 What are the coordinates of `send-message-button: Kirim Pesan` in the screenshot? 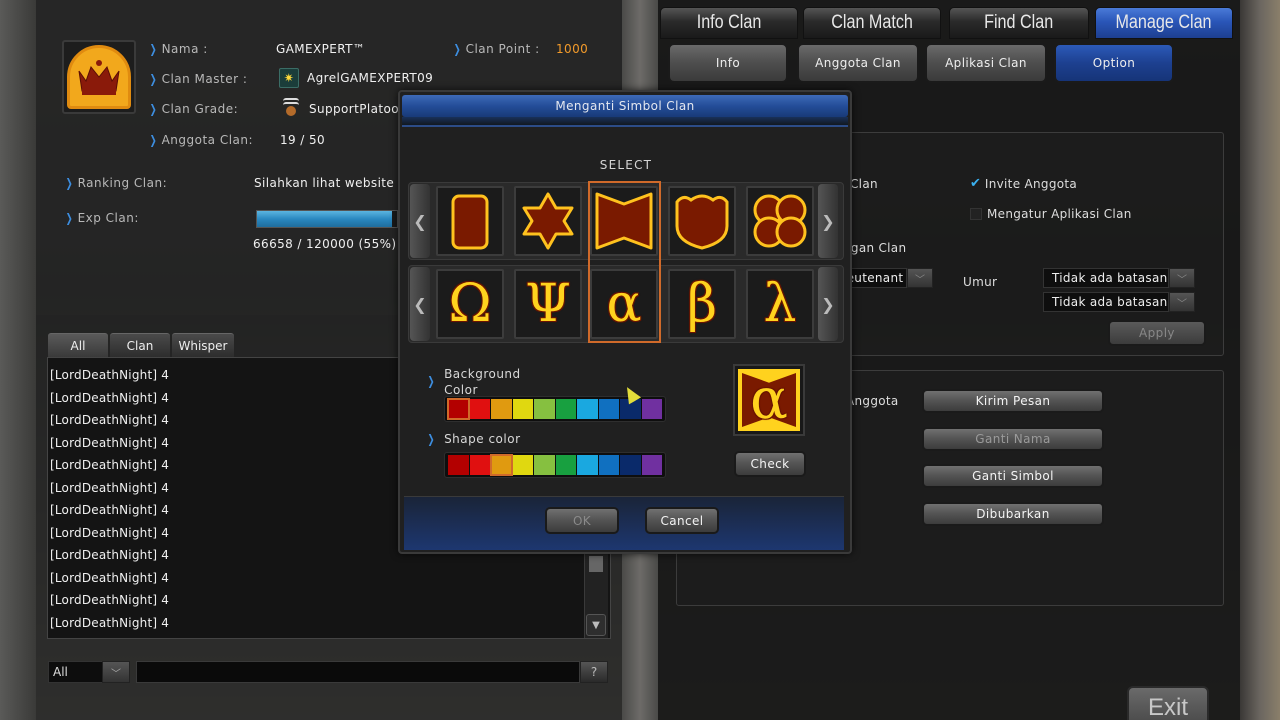 It's located at (1013, 401).